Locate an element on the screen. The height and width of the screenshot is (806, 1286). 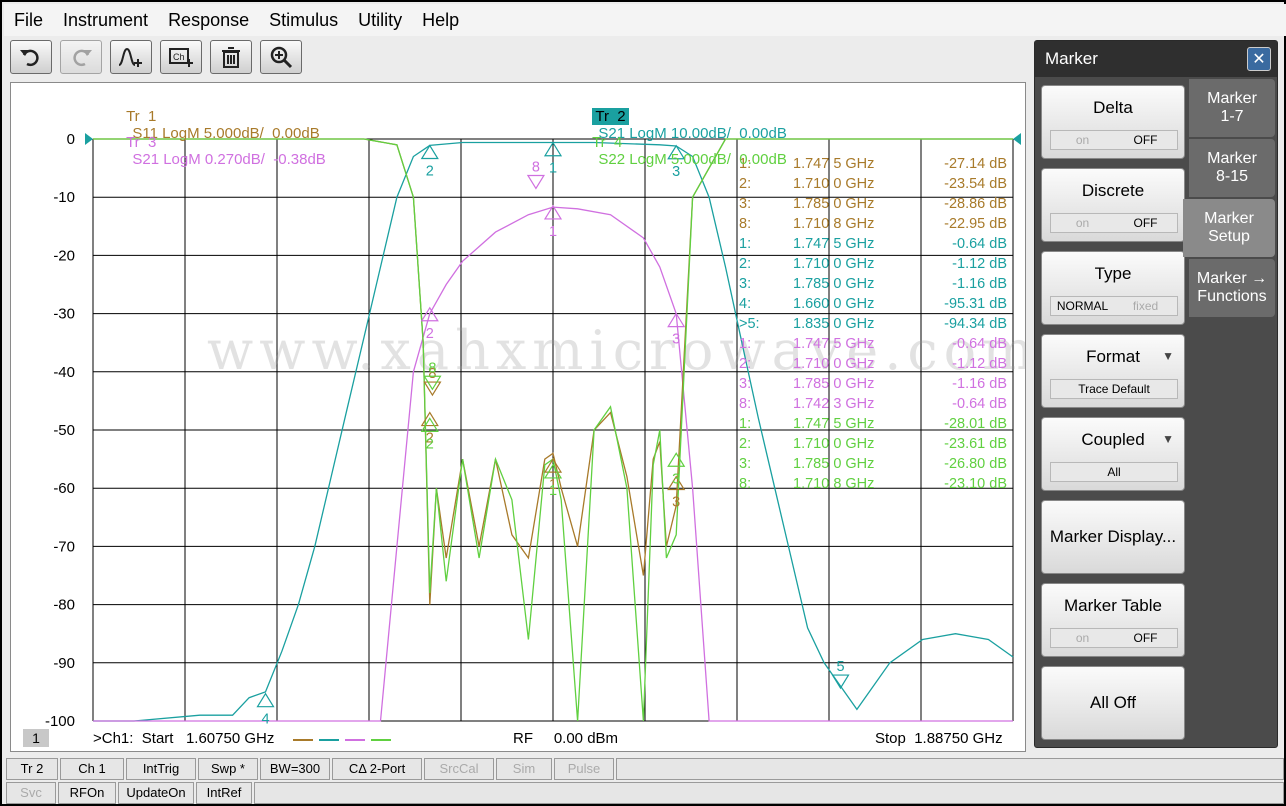
status-channel: Ch 1 is located at coordinates (92, 769).